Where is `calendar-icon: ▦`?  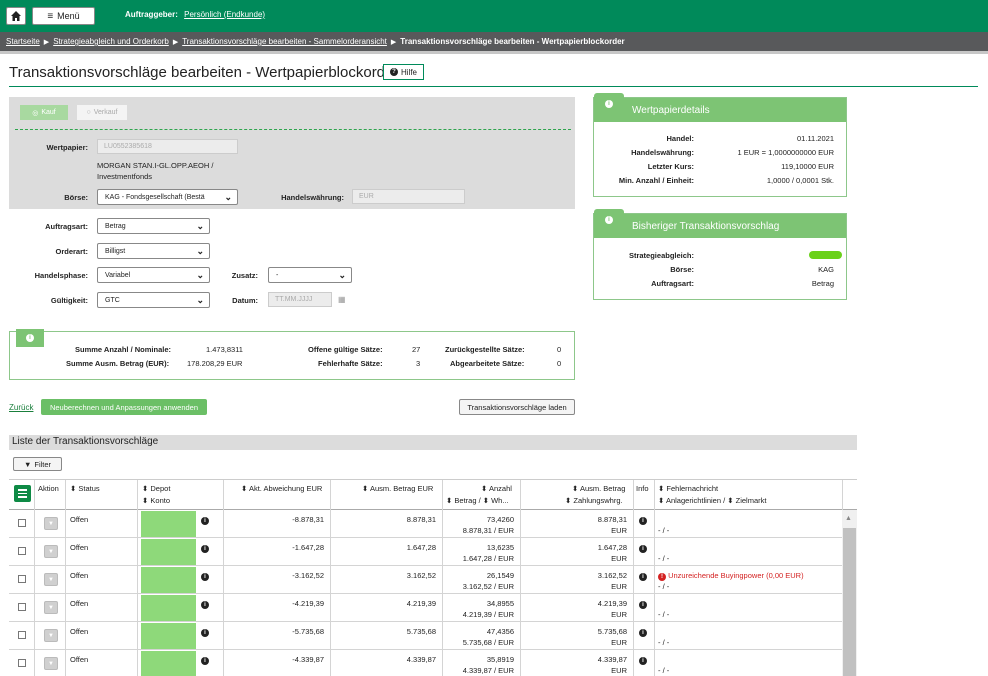
calendar-icon: ▦ is located at coordinates (342, 299).